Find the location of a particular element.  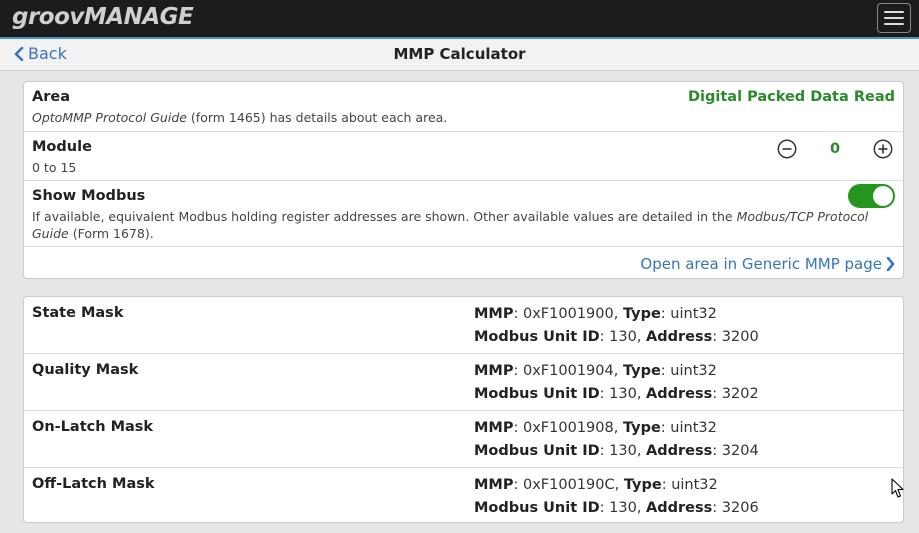

mmp-value: 0xF1001900 is located at coordinates (568, 314).